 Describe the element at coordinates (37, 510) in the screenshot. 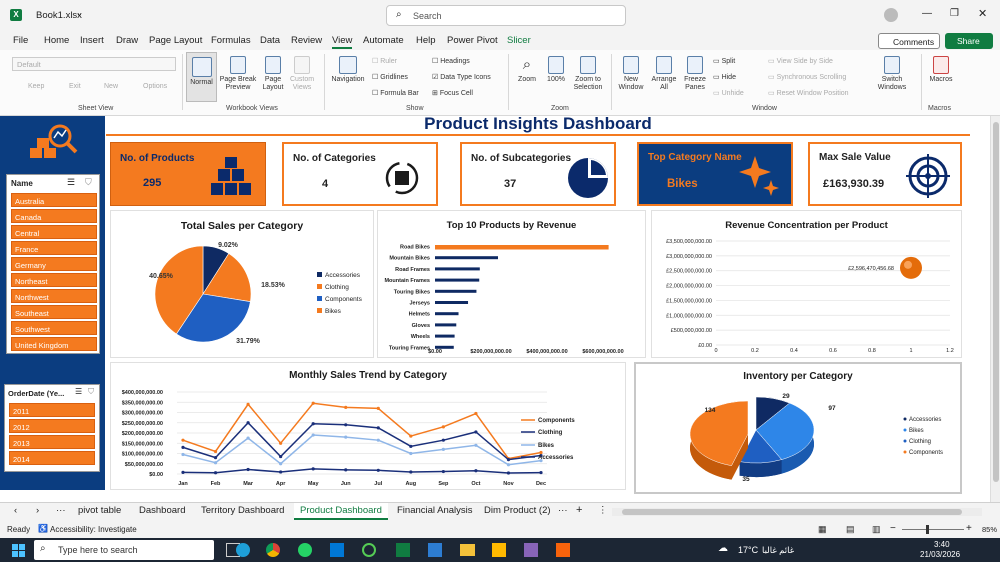

I see `tab-next-icon: ›` at that location.